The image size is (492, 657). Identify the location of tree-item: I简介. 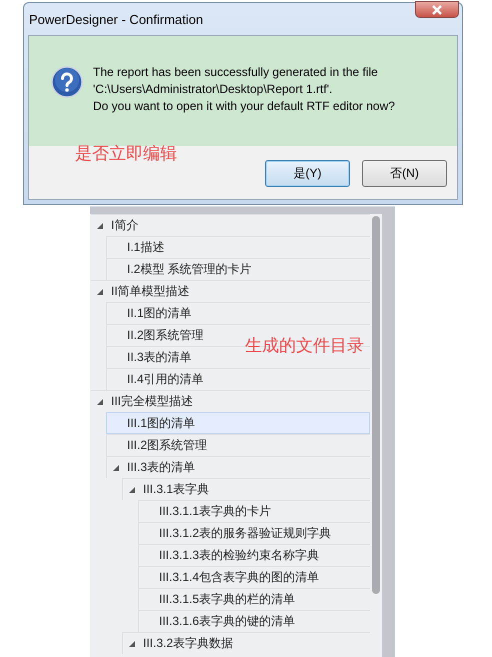
(230, 225).